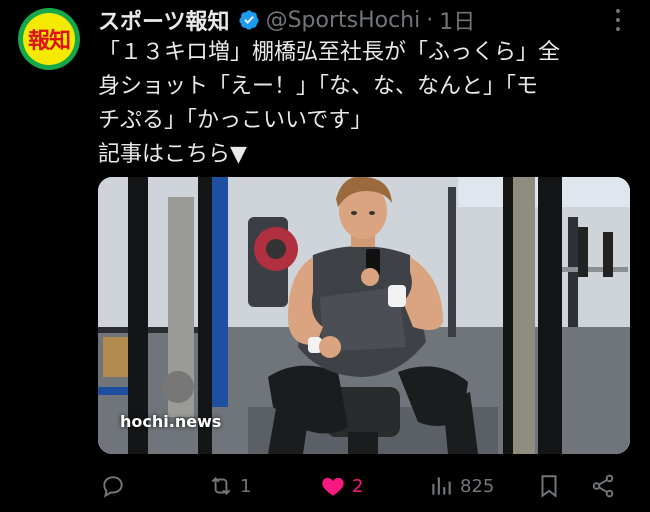 This screenshot has height=512, width=650. Describe the element at coordinates (368, 155) in the screenshot. I see `tweet-text-line: 記事はこちら▼` at that location.